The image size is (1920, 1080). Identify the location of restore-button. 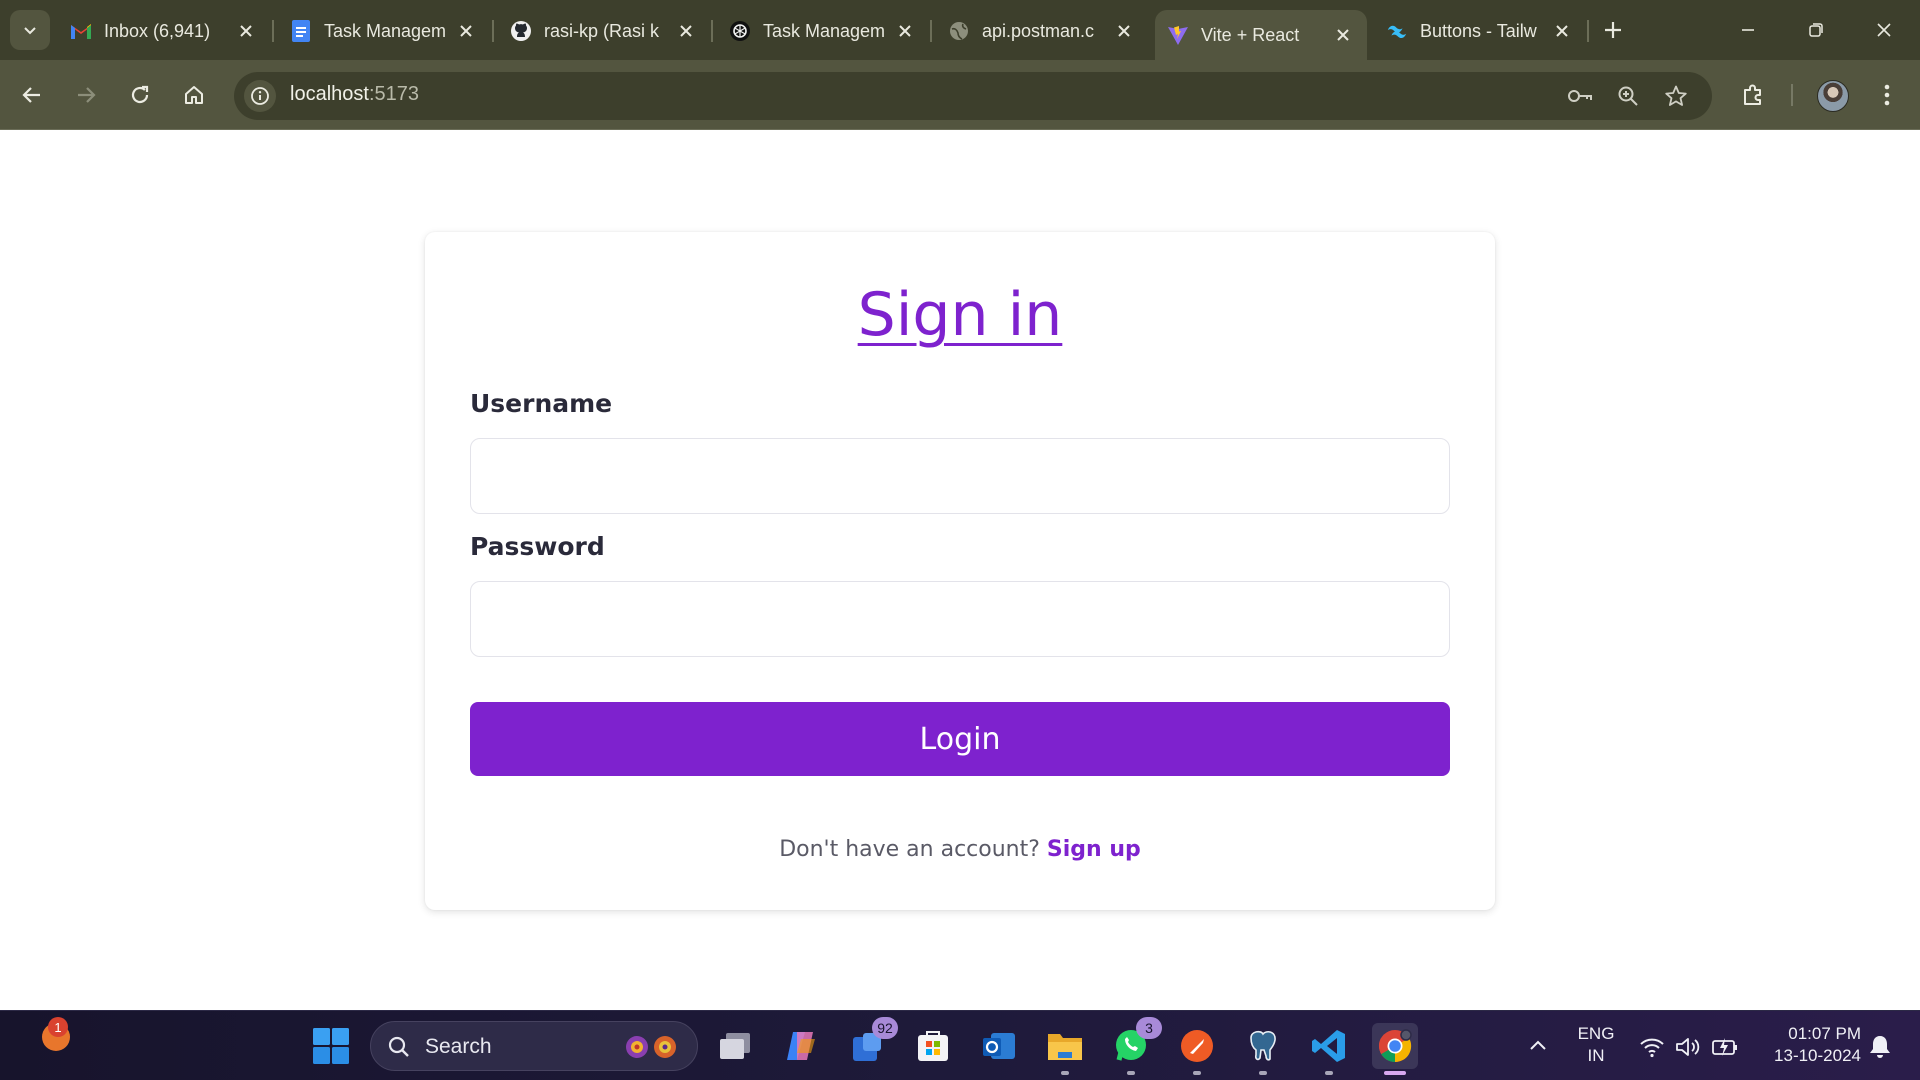
(1816, 30).